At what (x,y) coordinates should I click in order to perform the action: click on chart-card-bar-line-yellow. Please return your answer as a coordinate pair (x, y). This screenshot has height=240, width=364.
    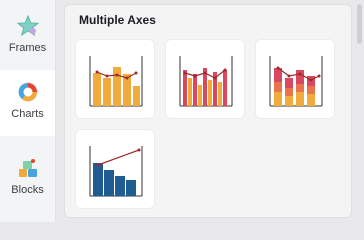
    Looking at the image, I should click on (115, 79).